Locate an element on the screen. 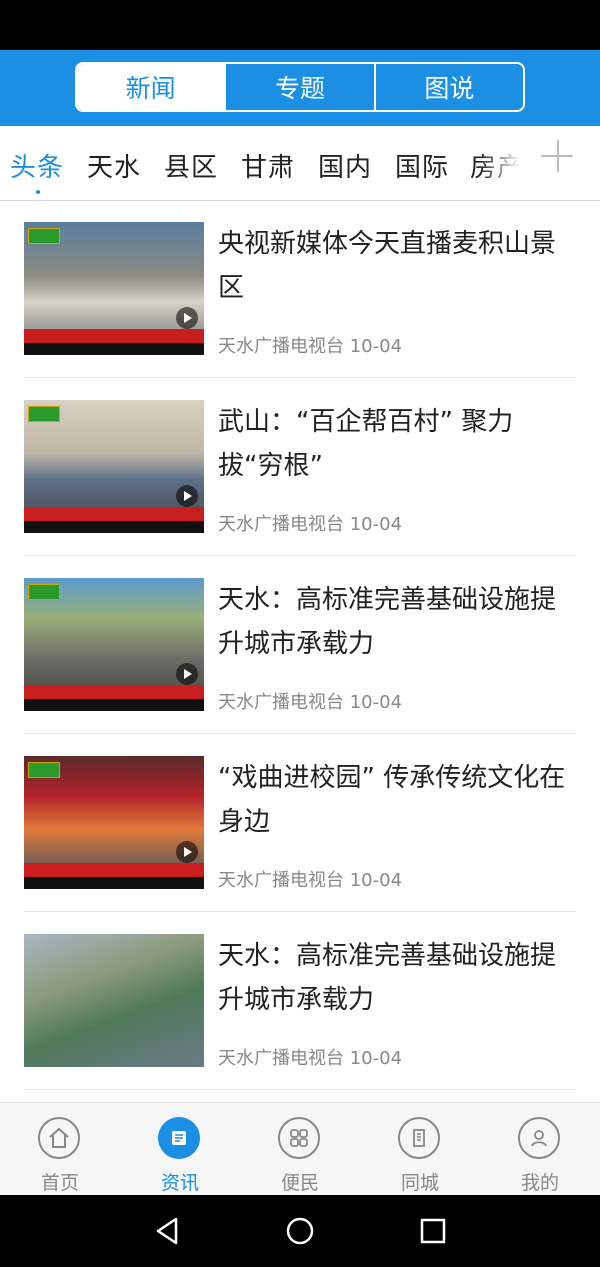  recents-icon is located at coordinates (433, 1231).